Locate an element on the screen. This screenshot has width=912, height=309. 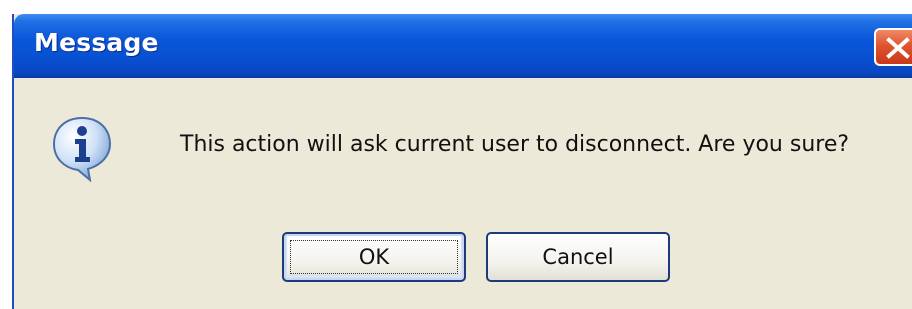
close-button is located at coordinates (893, 47).